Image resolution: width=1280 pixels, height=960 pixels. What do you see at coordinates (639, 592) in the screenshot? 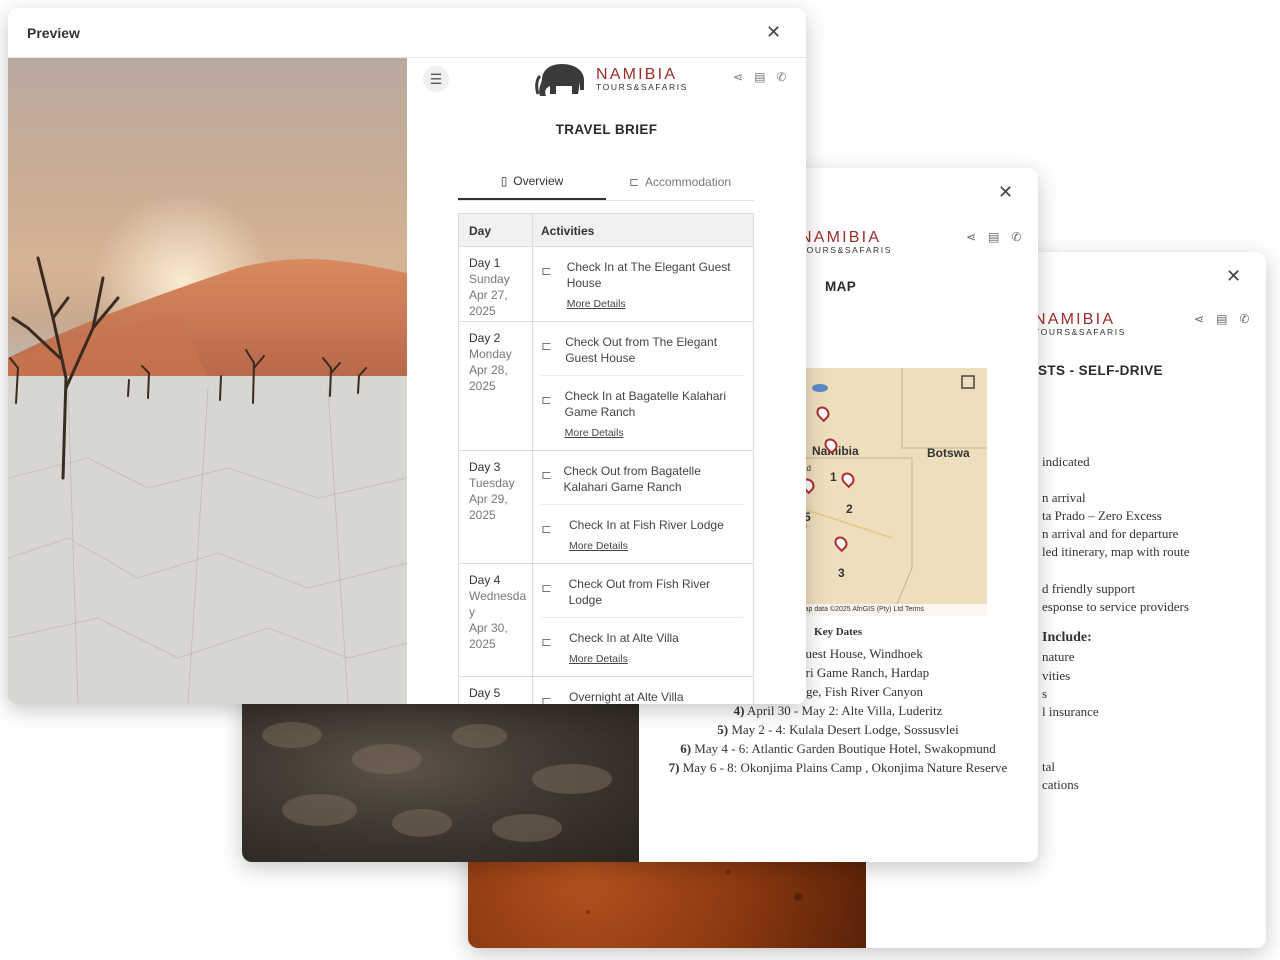
I see `activity-text: Check Out from Fish River Lodge` at bounding box center [639, 592].